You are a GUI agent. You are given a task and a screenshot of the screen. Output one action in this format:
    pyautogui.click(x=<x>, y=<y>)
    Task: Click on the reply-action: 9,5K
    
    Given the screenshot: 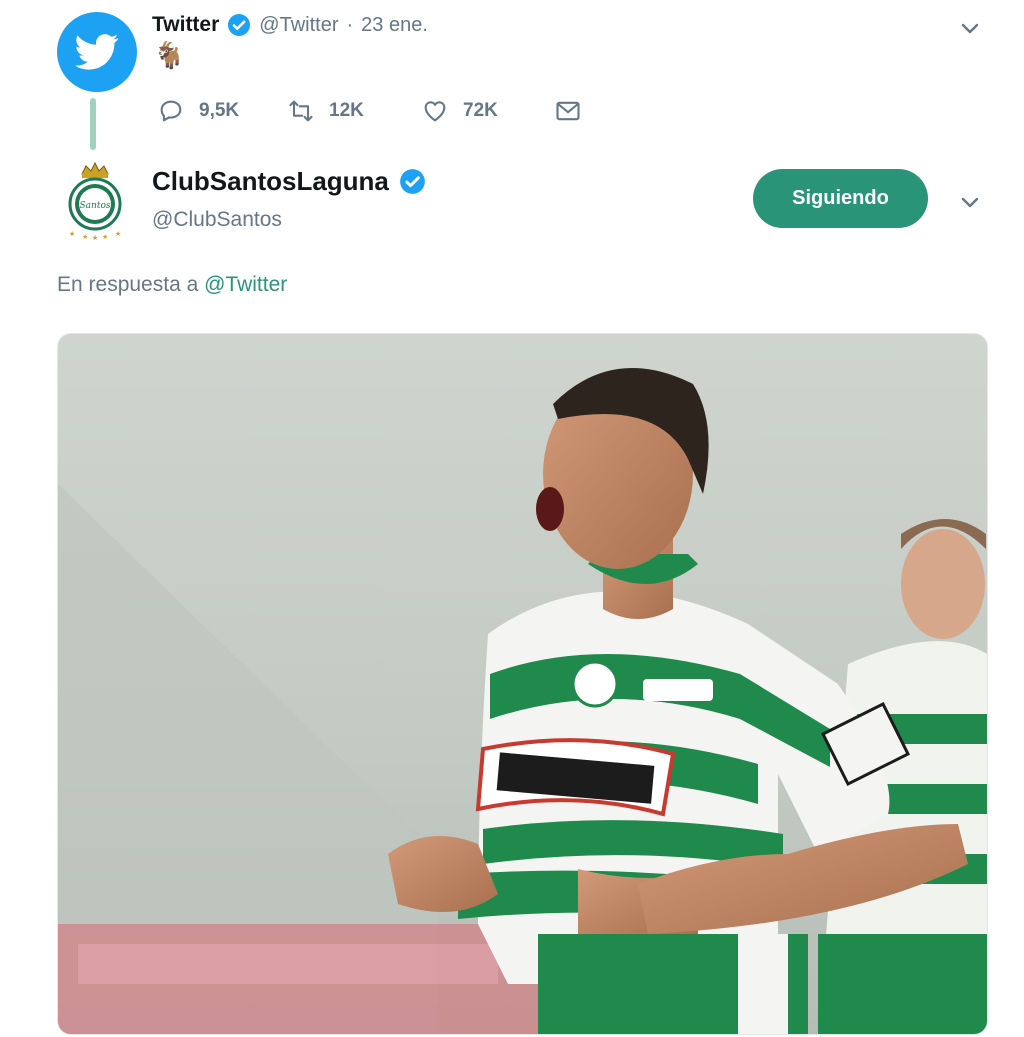 What is the action you would take?
    pyautogui.click(x=198, y=111)
    